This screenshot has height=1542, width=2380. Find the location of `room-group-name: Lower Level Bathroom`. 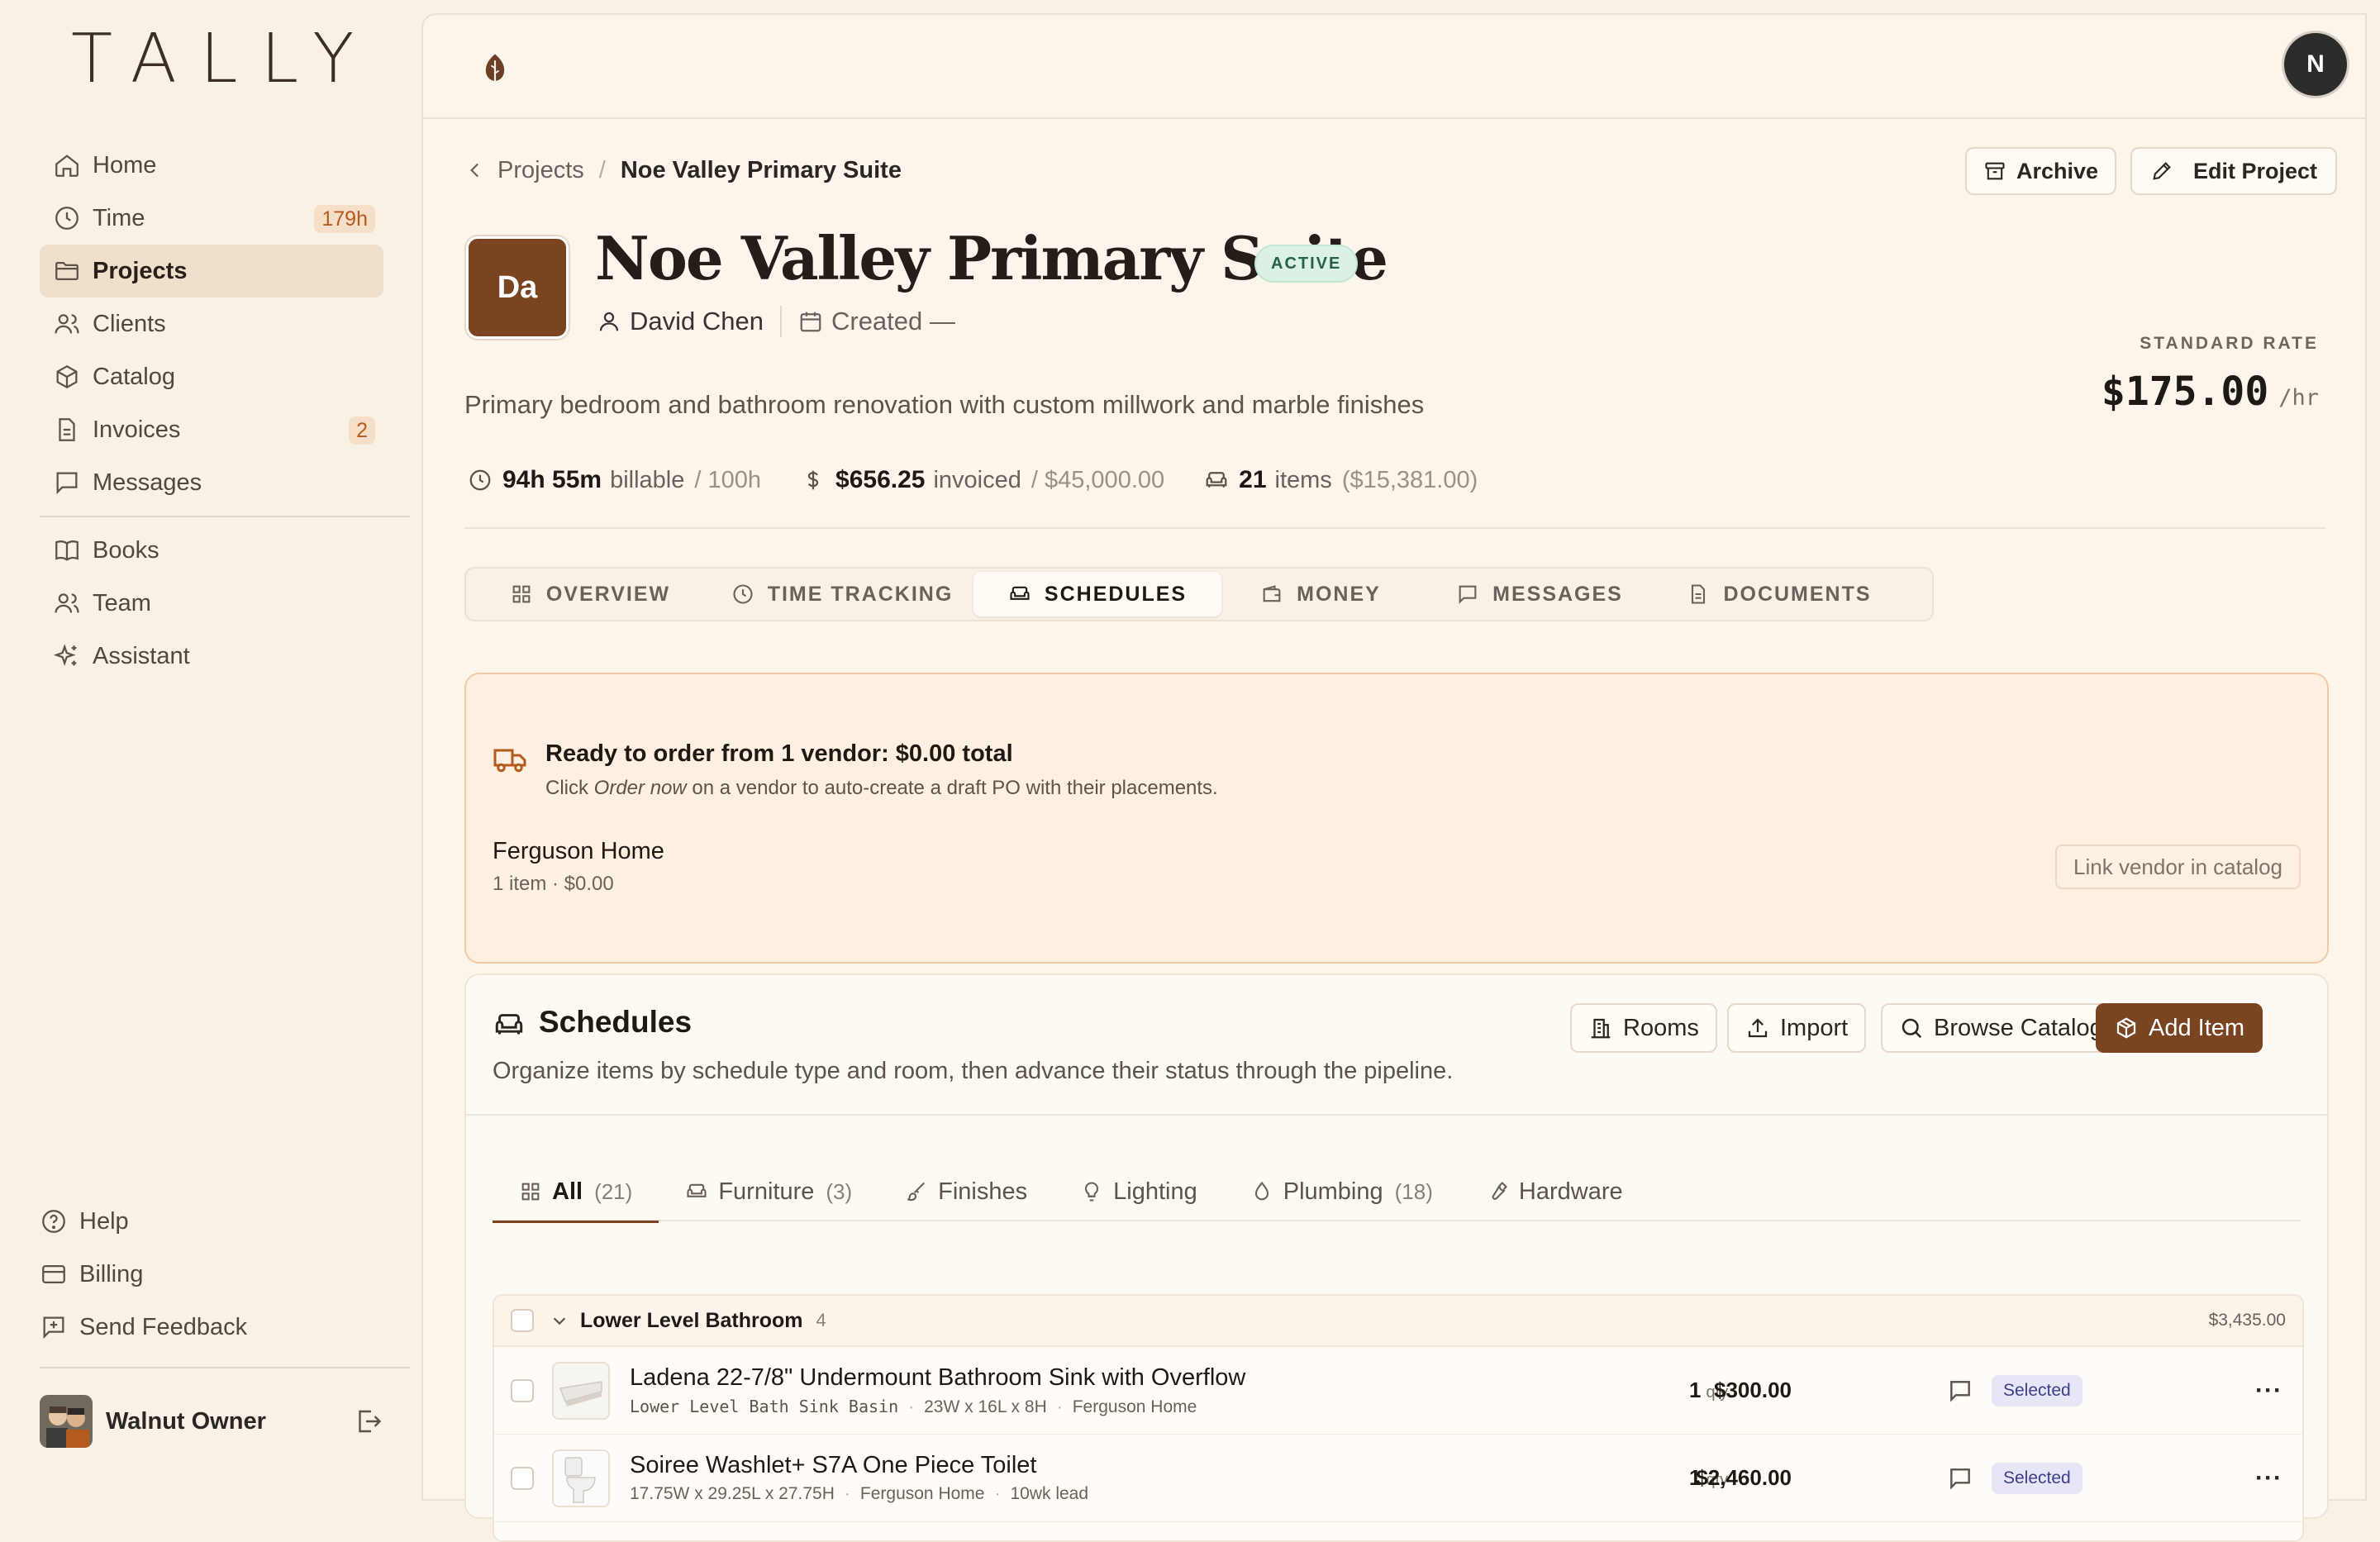

room-group-name: Lower Level Bathroom is located at coordinates (691, 1320).